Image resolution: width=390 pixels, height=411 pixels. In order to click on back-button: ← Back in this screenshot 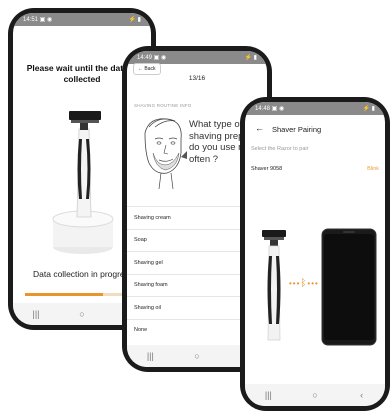, I will do `click(147, 69)`.